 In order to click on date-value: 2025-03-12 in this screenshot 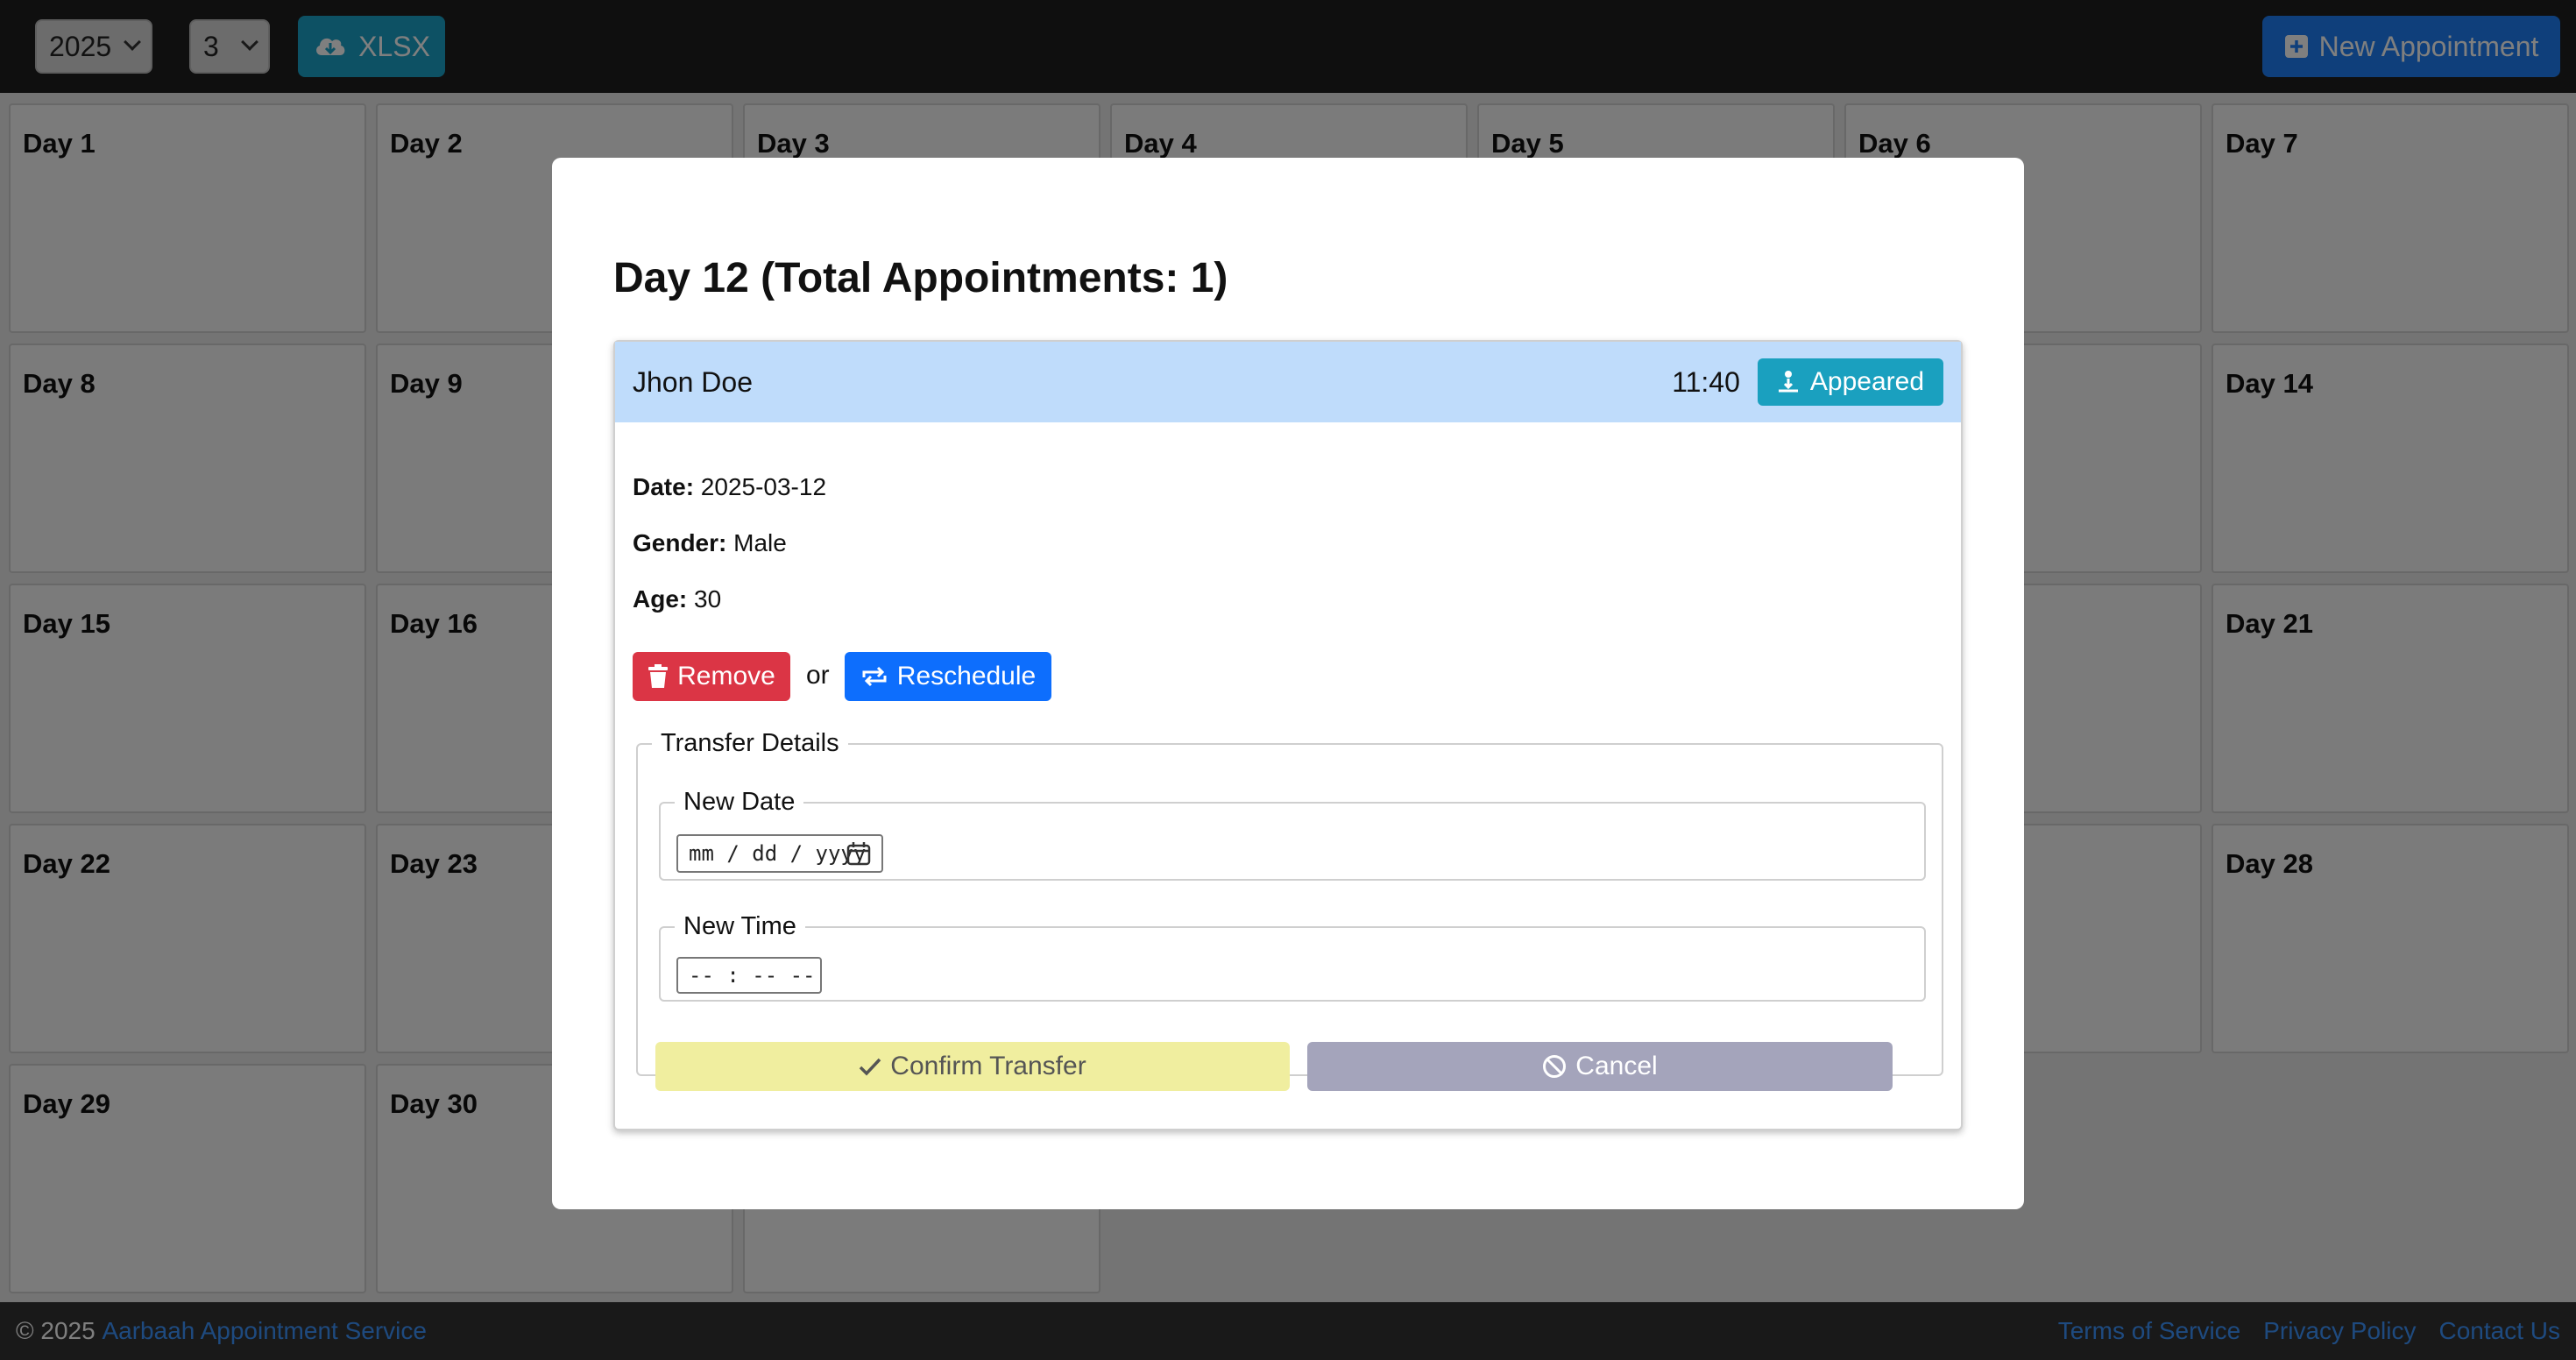, I will do `click(763, 486)`.